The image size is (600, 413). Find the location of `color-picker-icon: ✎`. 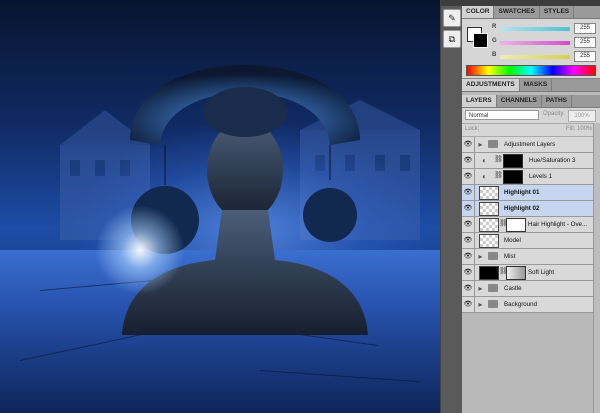

color-picker-icon: ✎ is located at coordinates (452, 18).